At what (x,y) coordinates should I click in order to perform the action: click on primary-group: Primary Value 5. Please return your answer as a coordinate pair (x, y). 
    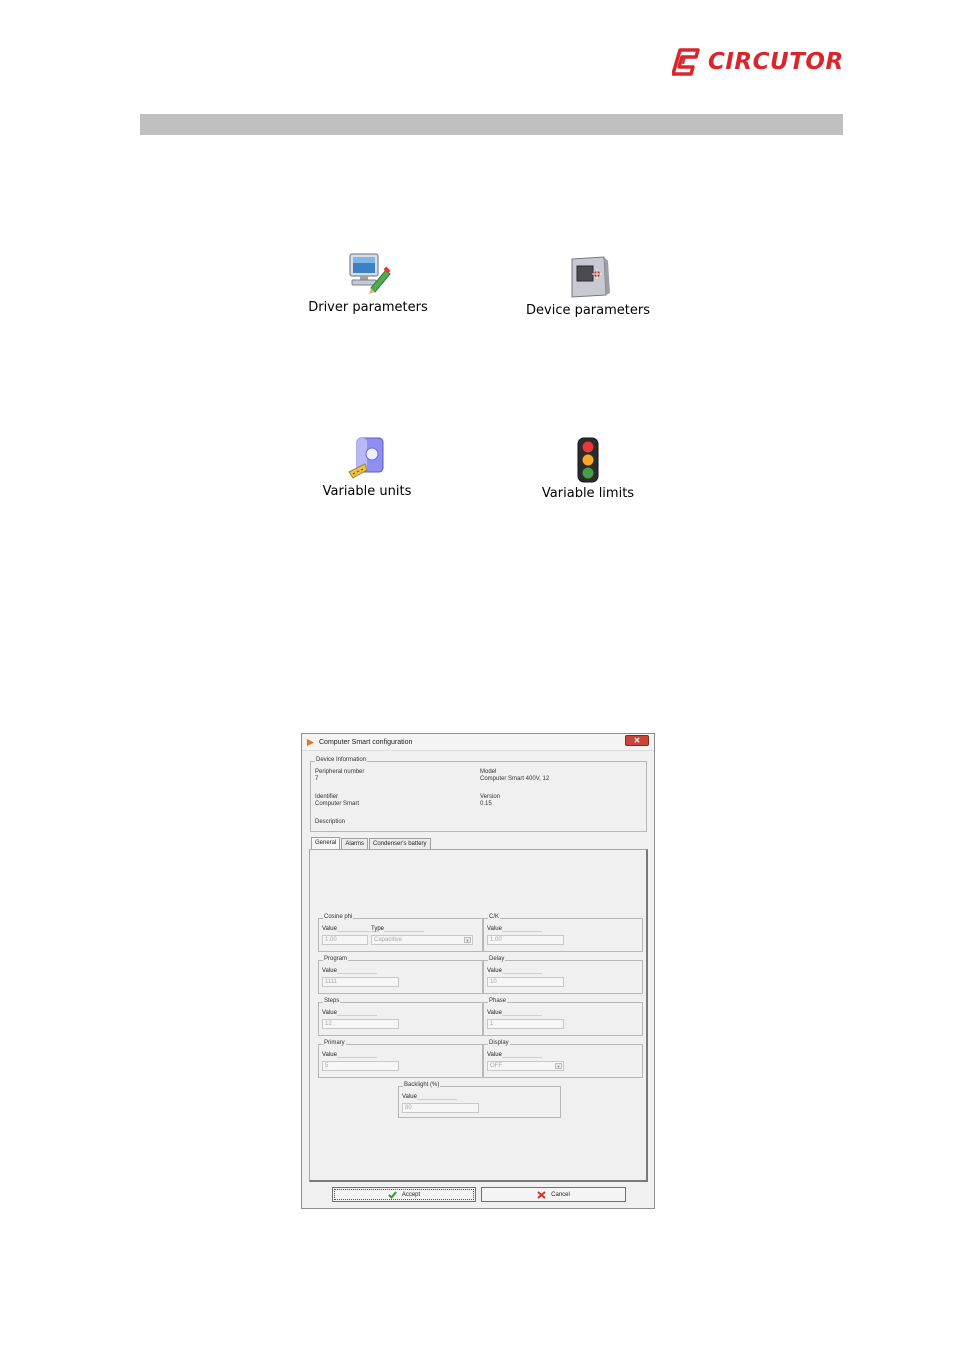
    Looking at the image, I should click on (400, 1059).